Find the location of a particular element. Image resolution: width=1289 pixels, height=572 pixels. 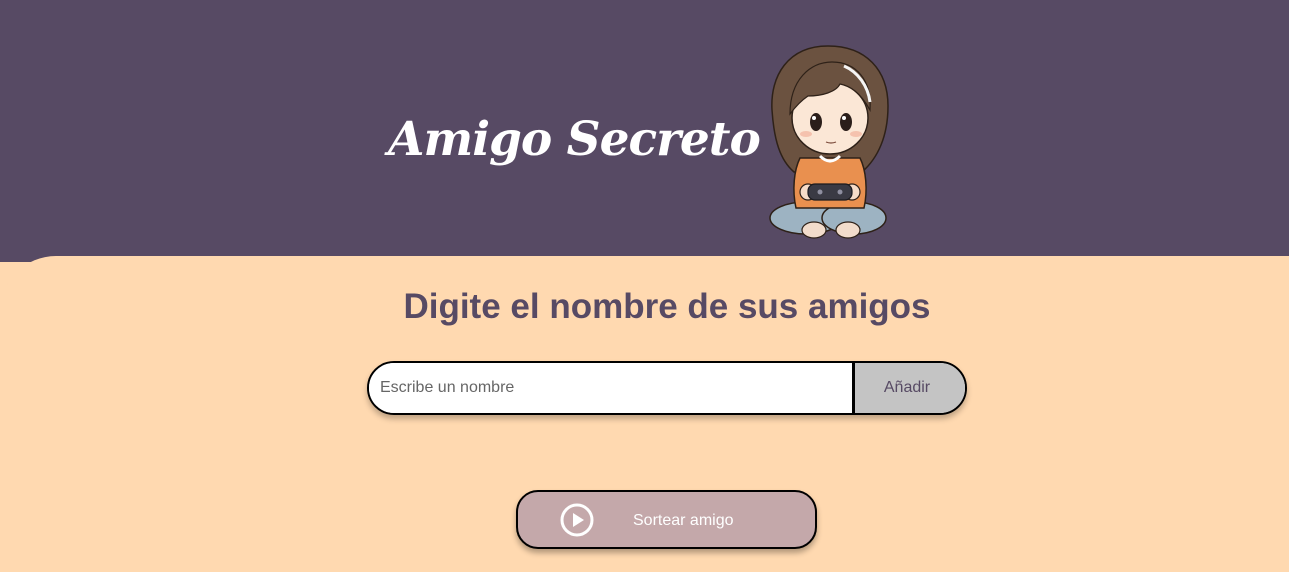

draw-friend-button: Sortear amigo is located at coordinates (666, 519).